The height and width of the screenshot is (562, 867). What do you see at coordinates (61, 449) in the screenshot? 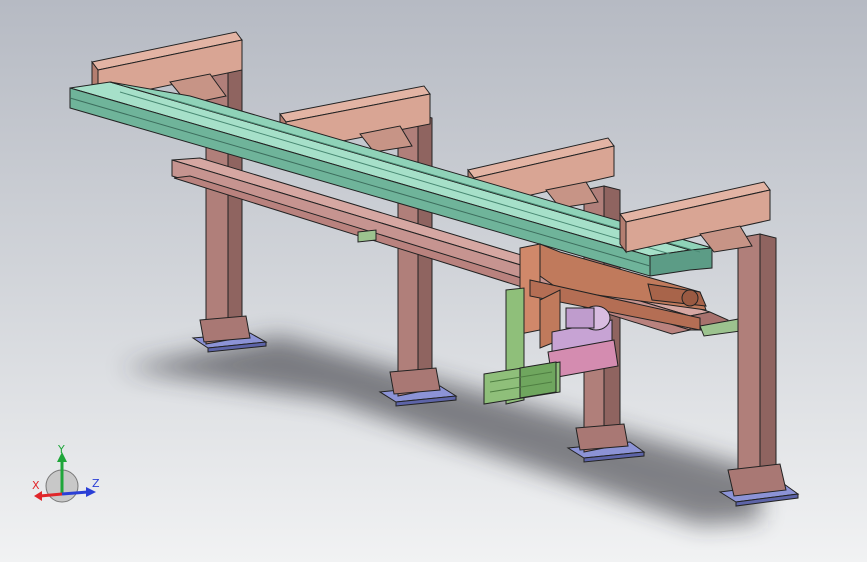
I see `y-axis-label: Y` at bounding box center [61, 449].